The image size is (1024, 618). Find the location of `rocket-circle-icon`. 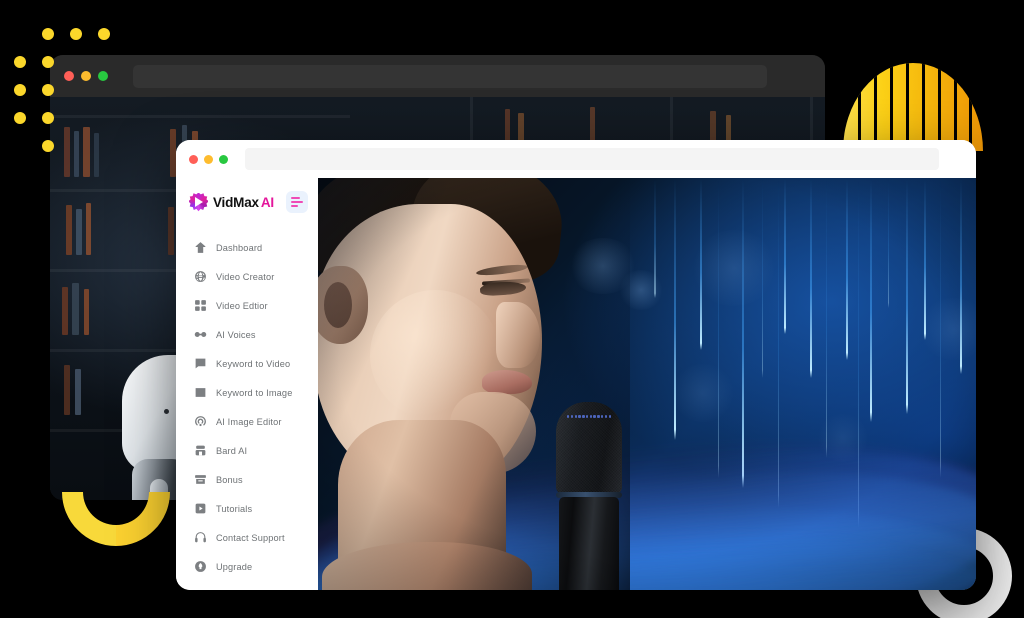

rocket-circle-icon is located at coordinates (200, 566).